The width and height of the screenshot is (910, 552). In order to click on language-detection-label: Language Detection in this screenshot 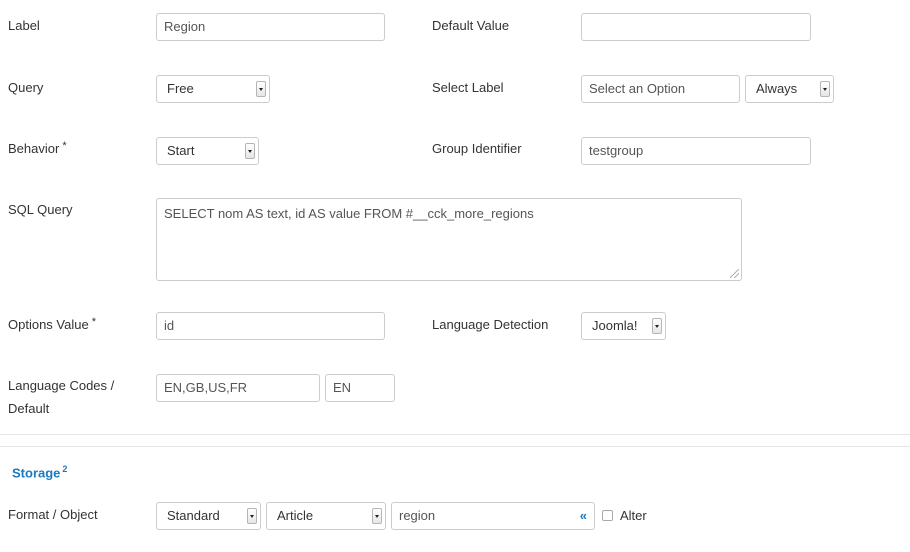, I will do `click(490, 324)`.